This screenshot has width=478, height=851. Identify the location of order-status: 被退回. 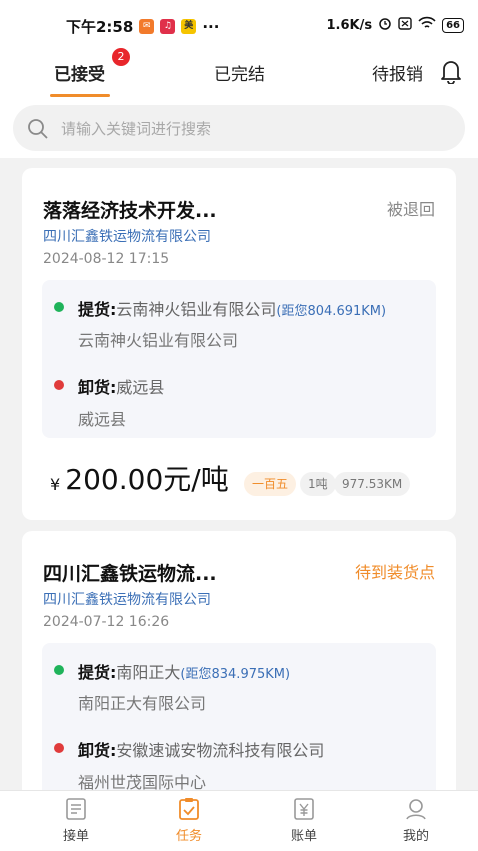
(410, 209).